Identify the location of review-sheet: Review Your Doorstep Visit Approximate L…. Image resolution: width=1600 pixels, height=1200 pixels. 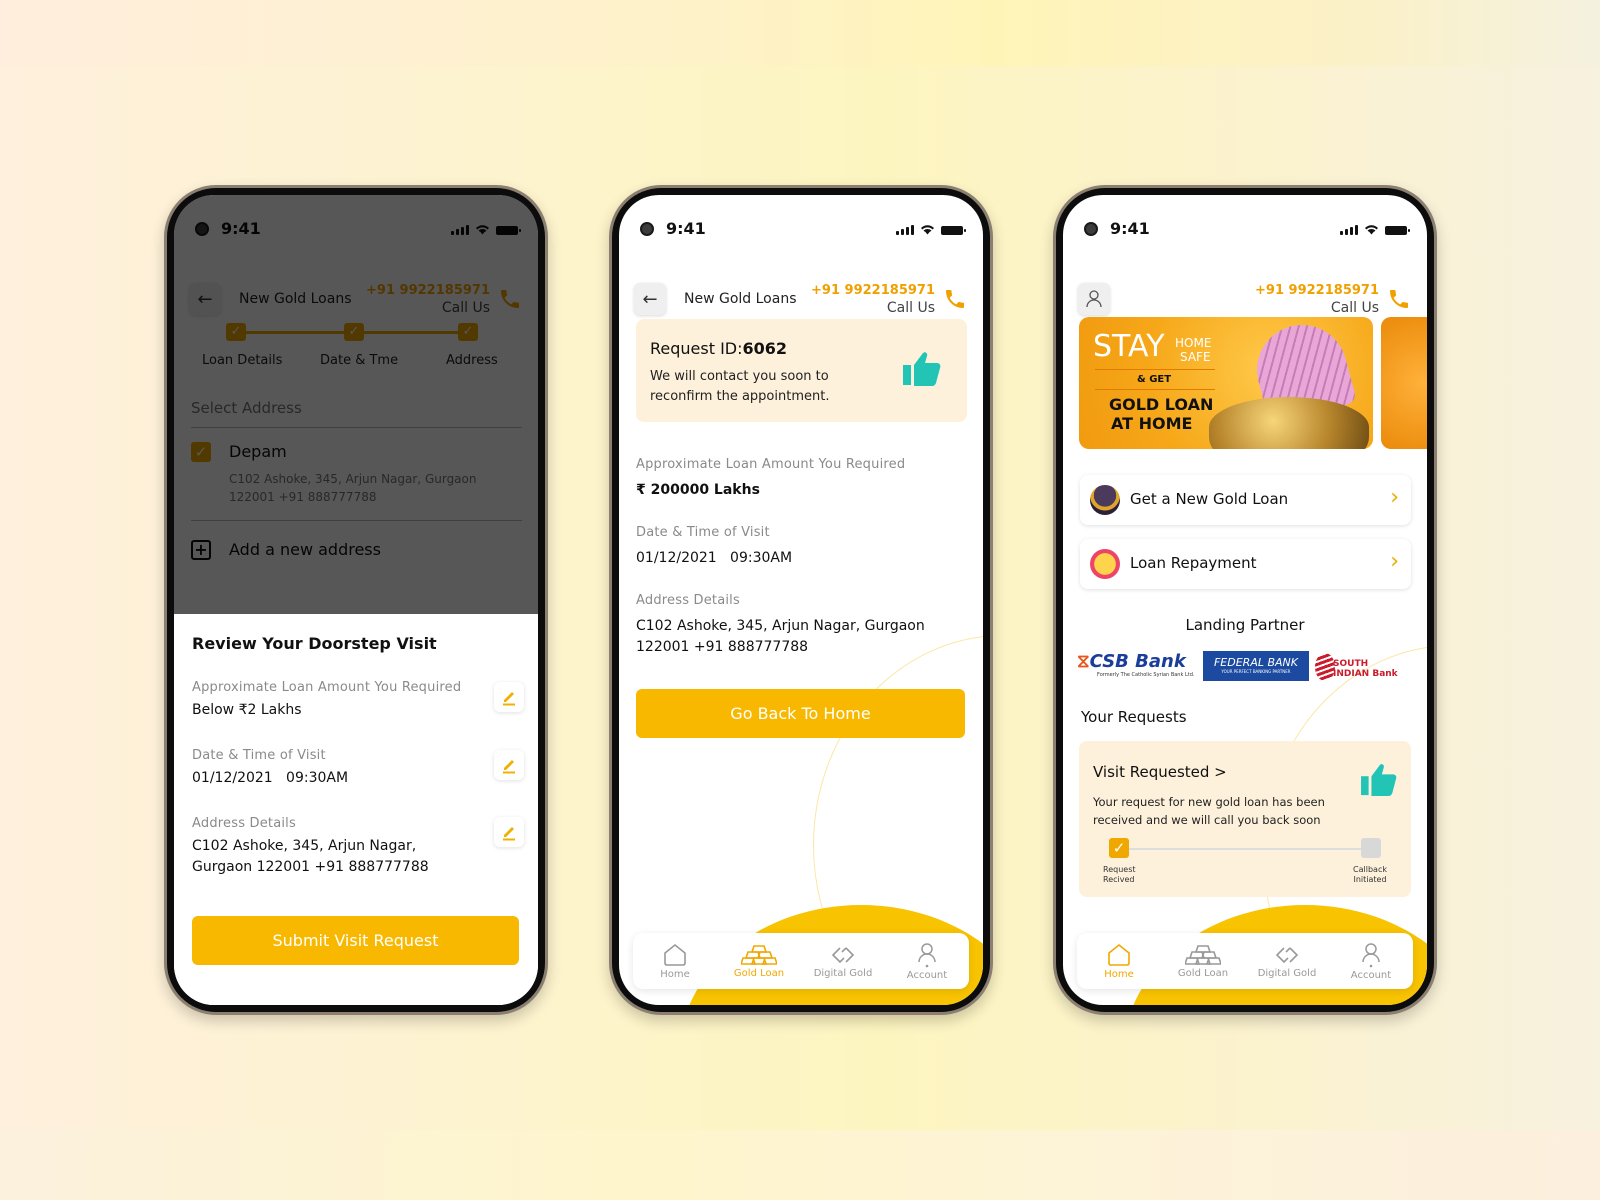
(356, 809).